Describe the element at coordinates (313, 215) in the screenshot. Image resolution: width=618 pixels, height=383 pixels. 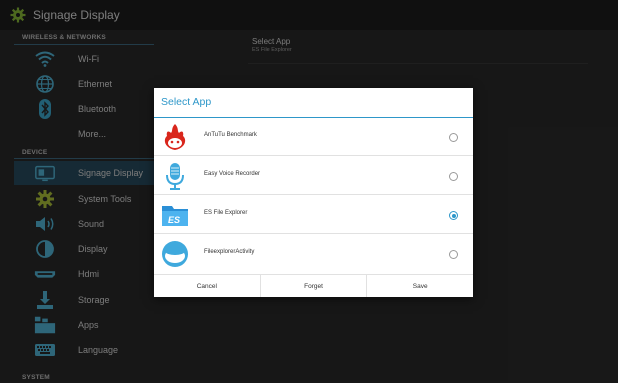
I see `app-option-es-file-explorer: ES ES File Explorer` at that location.